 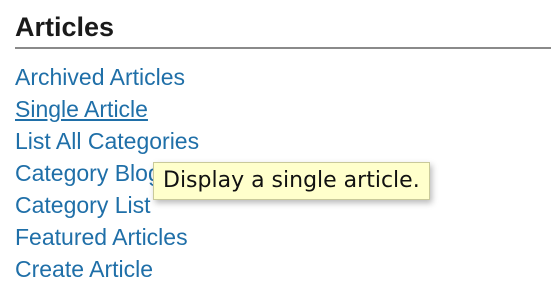 I want to click on section-heading: Articles, so click(x=65, y=27).